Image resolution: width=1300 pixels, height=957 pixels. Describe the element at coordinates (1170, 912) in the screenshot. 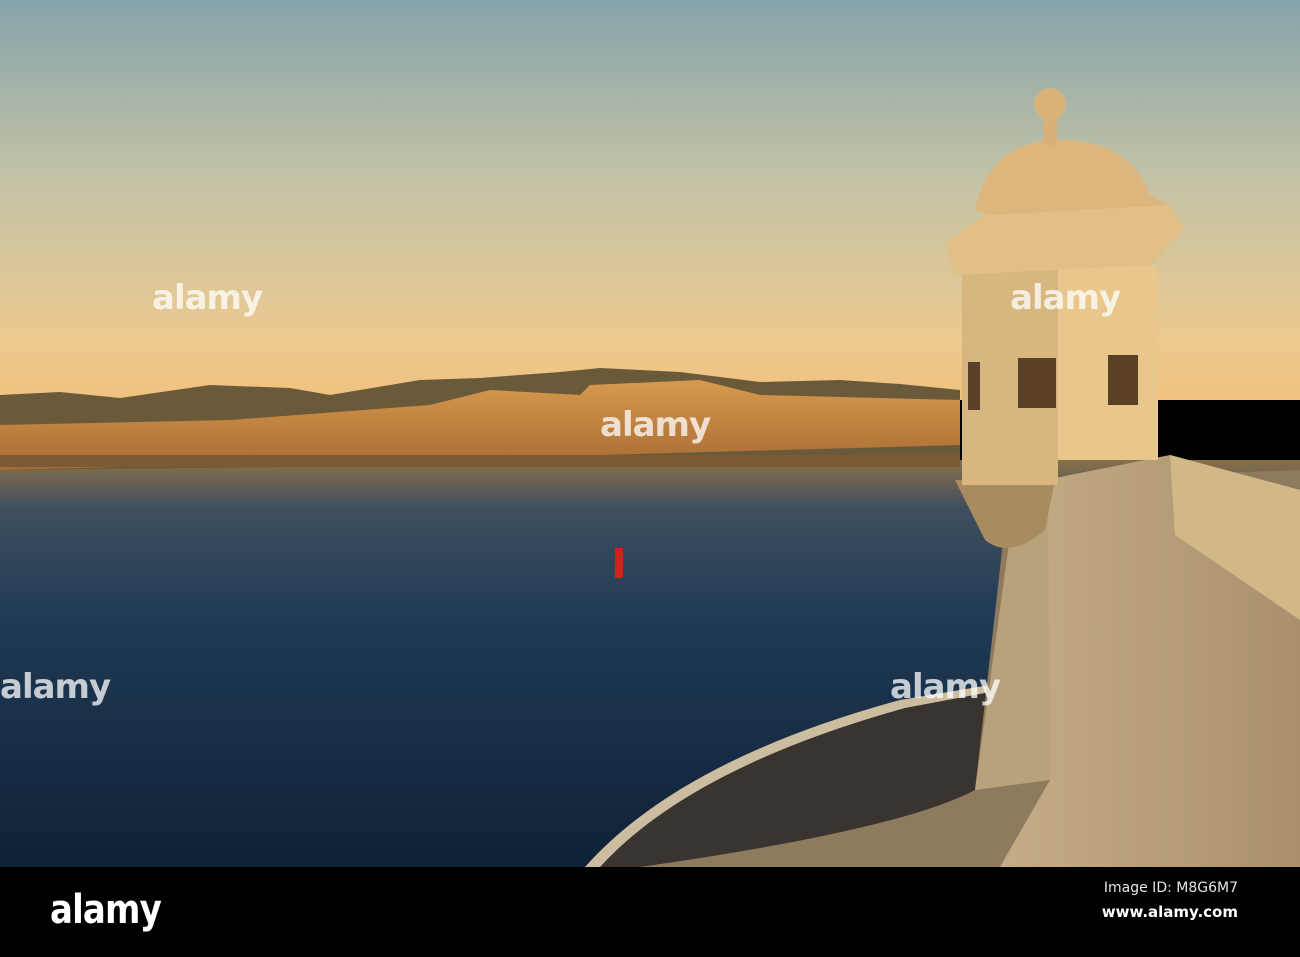

I see `site-url: www.alamy.com` at that location.